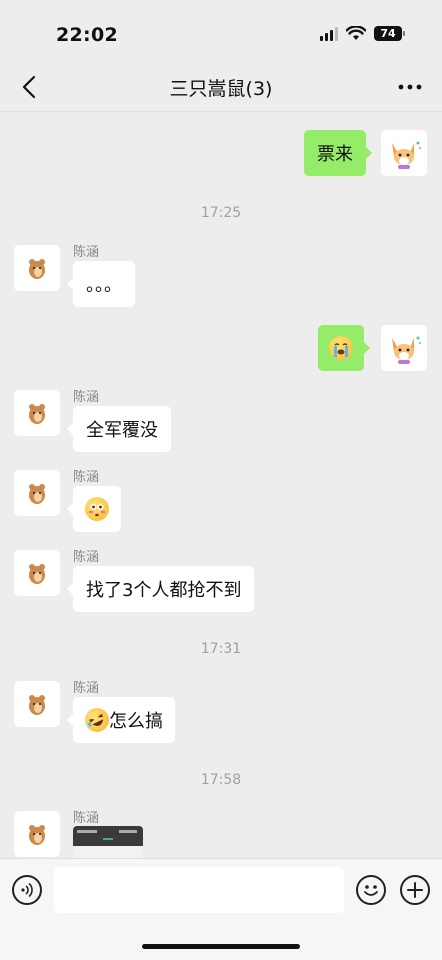  I want to click on voice-input-button, so click(27, 890).